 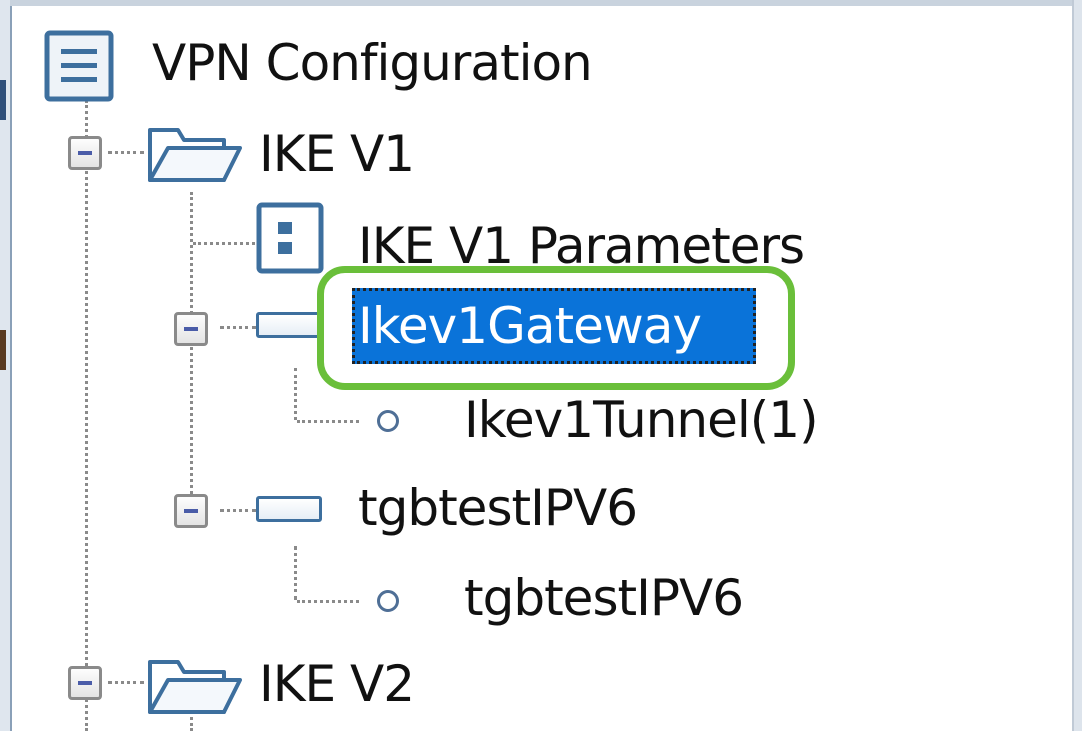 I want to click on config-list-icon, so click(x=79, y=66).